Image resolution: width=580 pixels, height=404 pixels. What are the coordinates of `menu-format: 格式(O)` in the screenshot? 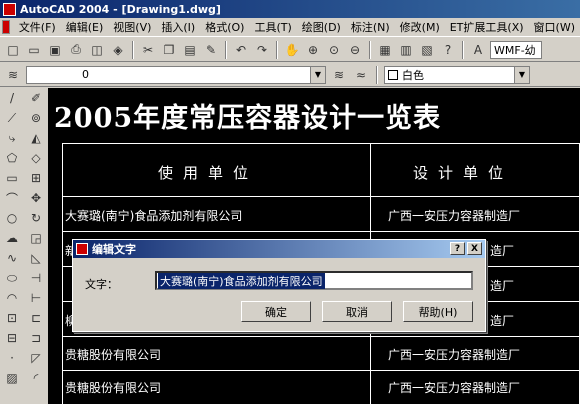 It's located at (224, 27).